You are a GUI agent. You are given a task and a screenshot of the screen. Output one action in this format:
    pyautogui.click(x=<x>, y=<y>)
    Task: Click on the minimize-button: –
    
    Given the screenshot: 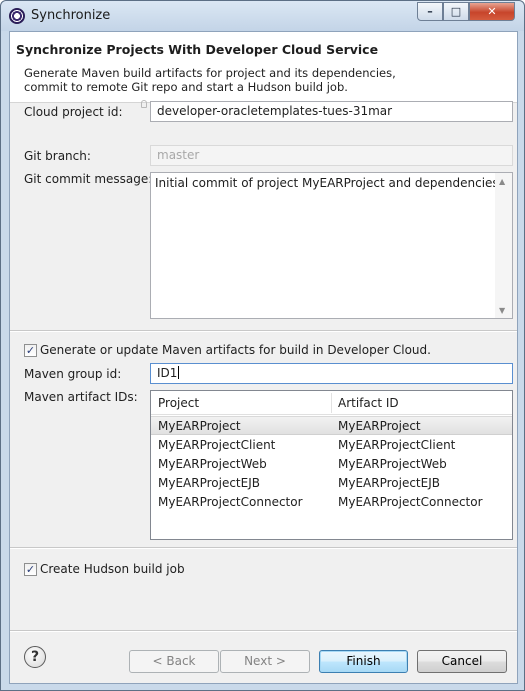 What is the action you would take?
    pyautogui.click(x=430, y=11)
    